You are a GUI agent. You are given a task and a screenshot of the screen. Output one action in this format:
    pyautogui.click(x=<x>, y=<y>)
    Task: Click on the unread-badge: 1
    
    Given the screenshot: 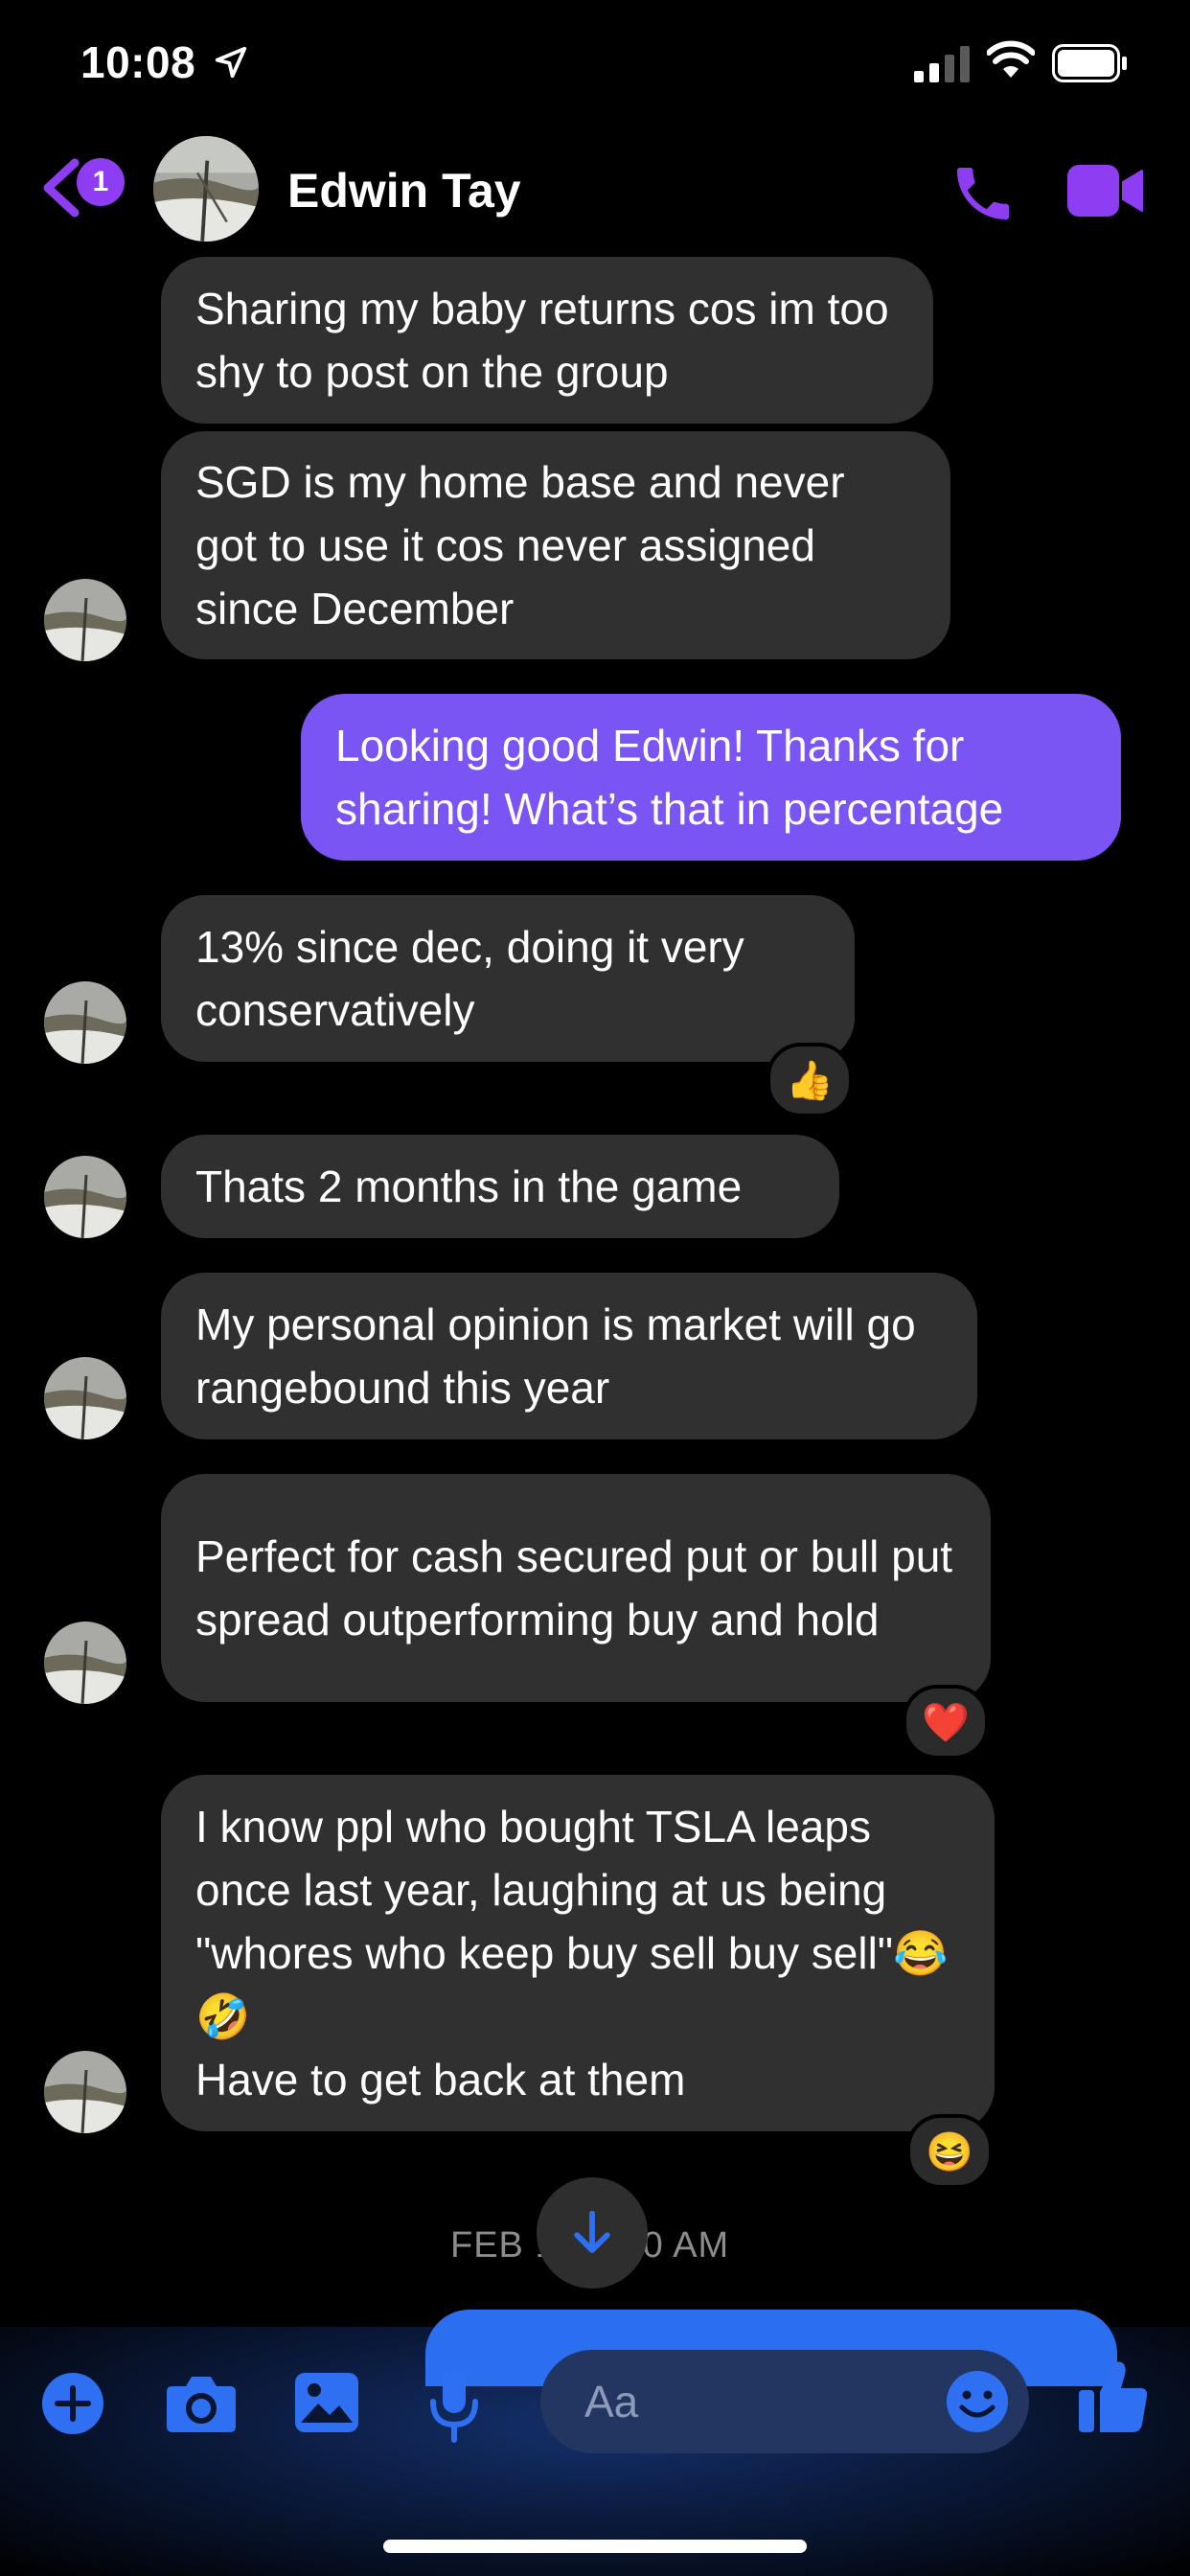 What is the action you would take?
    pyautogui.click(x=101, y=182)
    